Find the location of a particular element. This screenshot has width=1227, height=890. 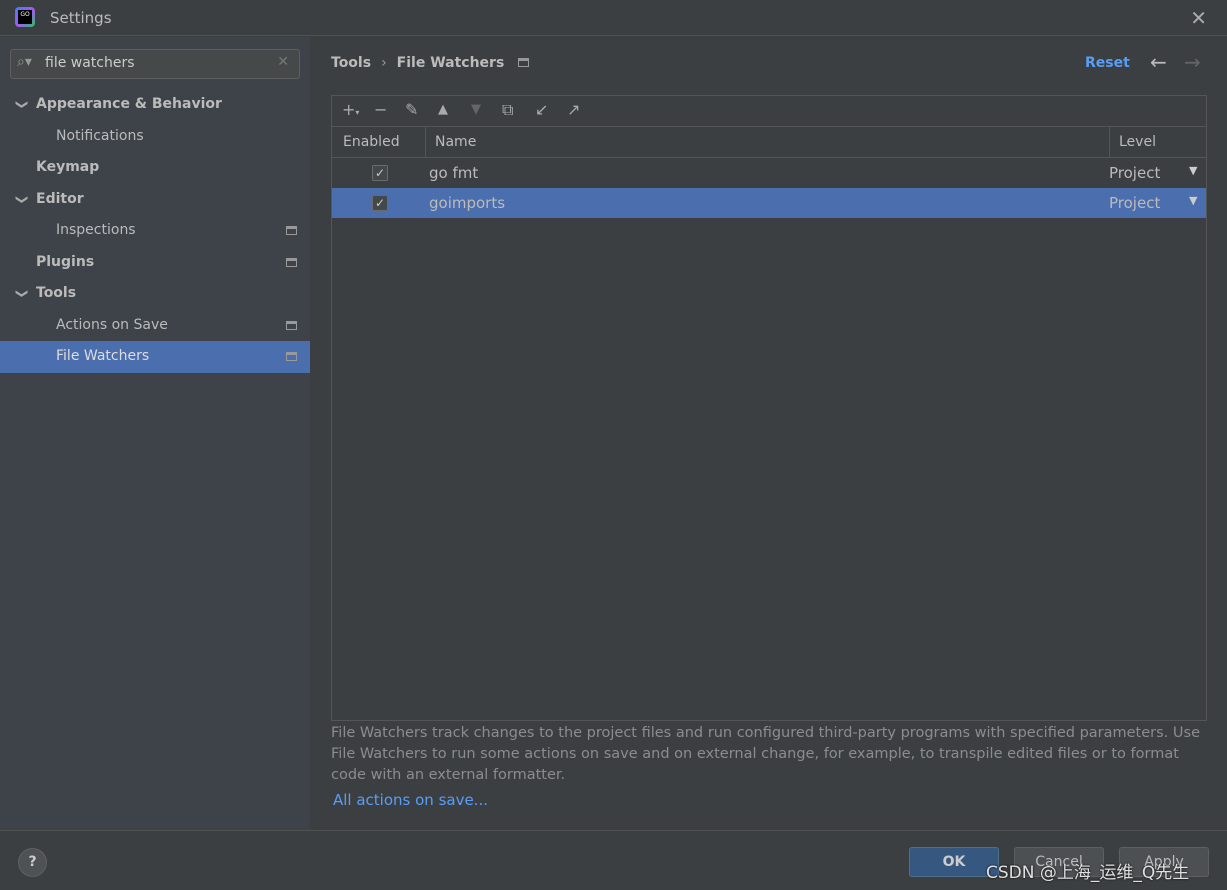

table-toolbar: +▾ − ✎ ▲ ▼ ⧉ ↙ ↗ is located at coordinates (769, 111).